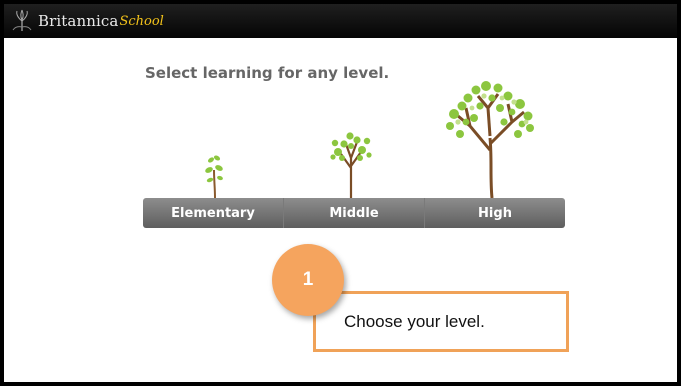 Image resolution: width=681 pixels, height=386 pixels. Describe the element at coordinates (351, 165) in the screenshot. I see `young-tree-icon` at that location.